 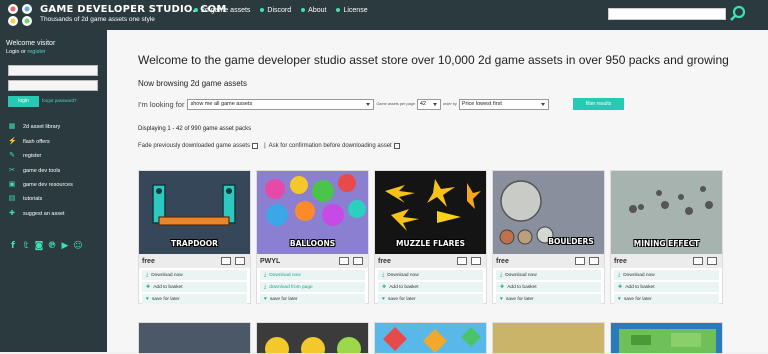 I want to click on filter-results-button: filter results, so click(x=598, y=104).